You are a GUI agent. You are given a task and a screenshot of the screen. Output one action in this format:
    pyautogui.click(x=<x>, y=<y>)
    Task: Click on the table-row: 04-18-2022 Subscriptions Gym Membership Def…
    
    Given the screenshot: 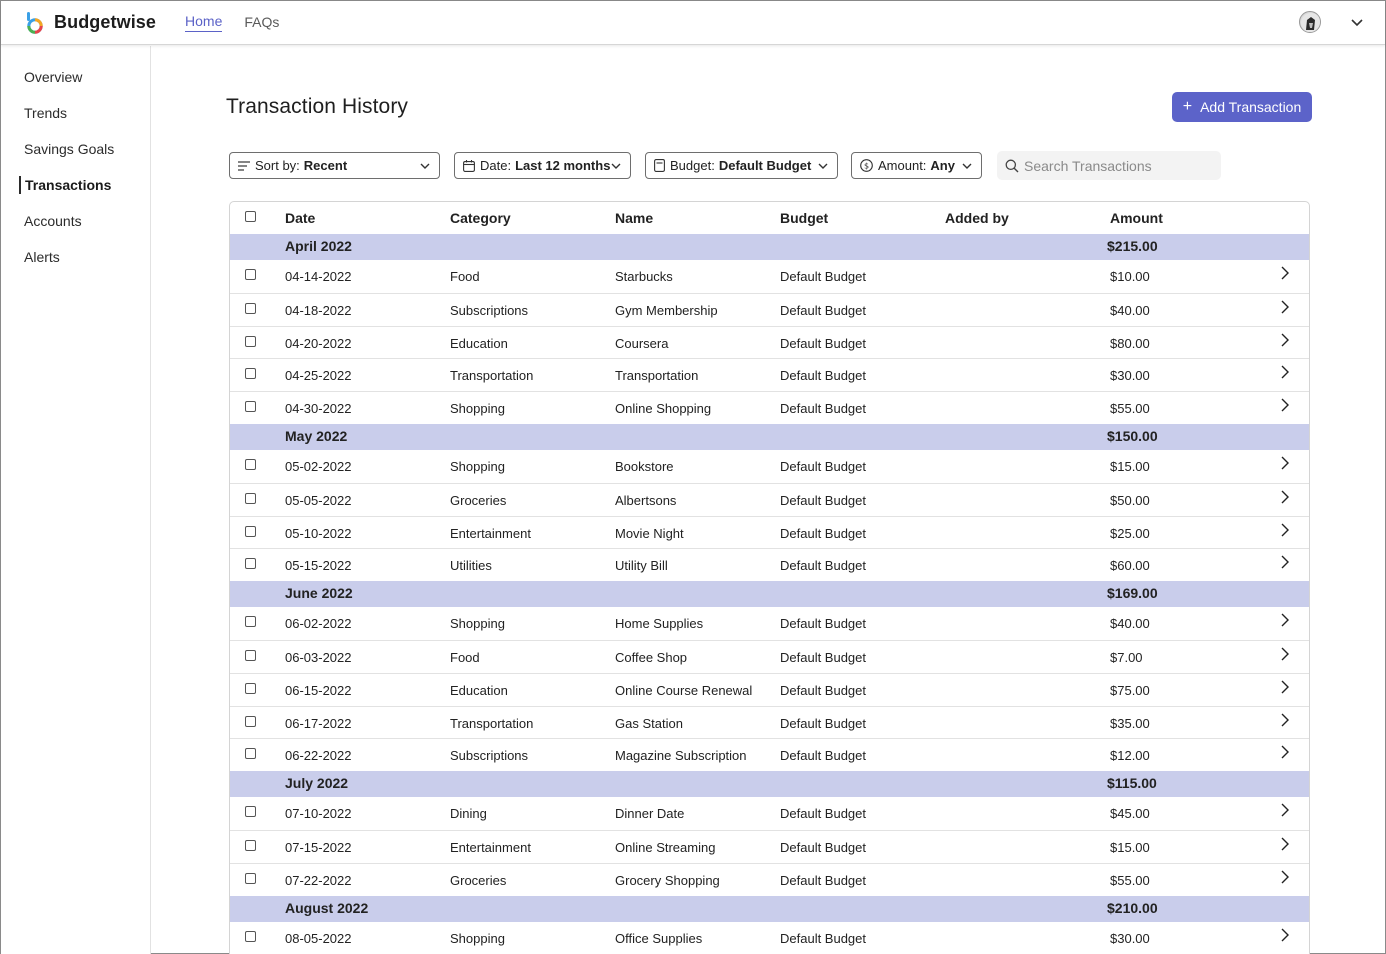 What is the action you would take?
    pyautogui.click(x=769, y=309)
    